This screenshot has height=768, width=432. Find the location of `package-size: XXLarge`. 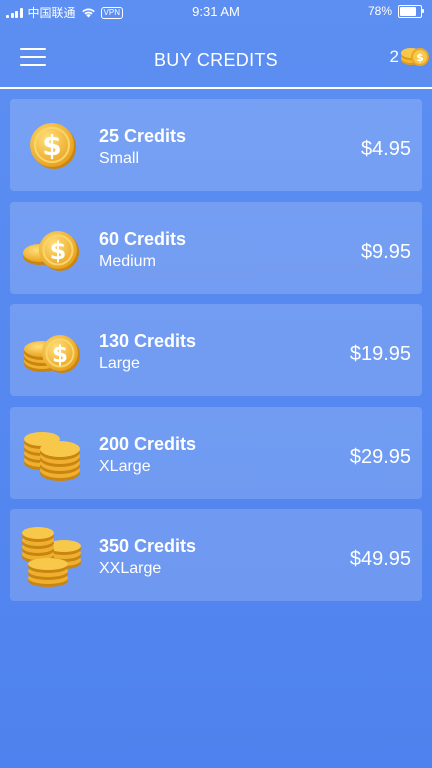

package-size: XXLarge is located at coordinates (130, 568).